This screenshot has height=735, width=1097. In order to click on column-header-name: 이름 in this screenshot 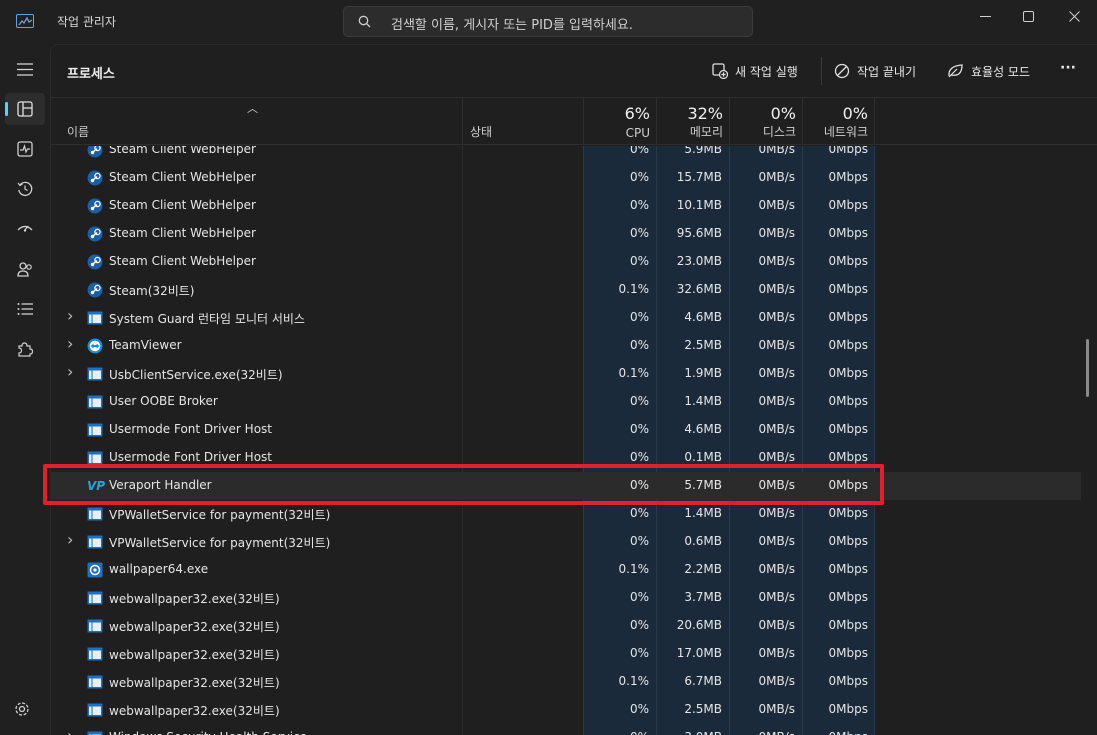, I will do `click(256, 121)`.